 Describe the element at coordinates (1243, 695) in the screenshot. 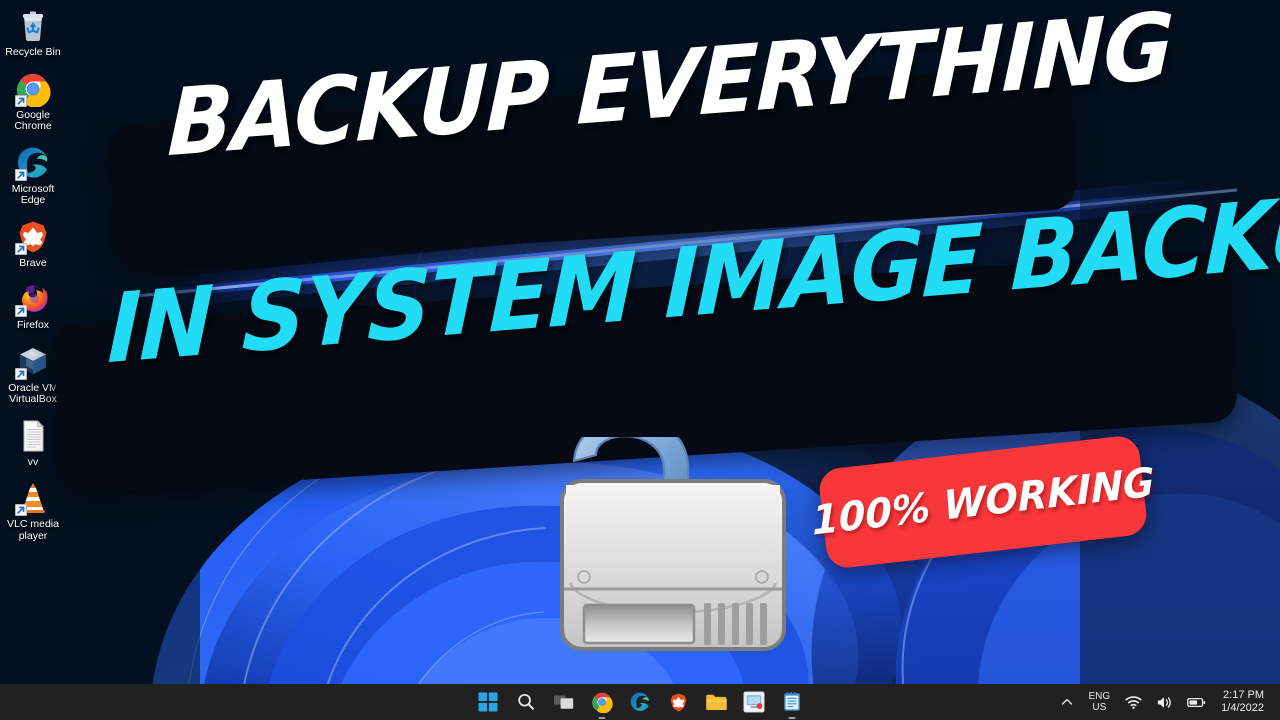

I see `clock-time: 2:17 PM` at that location.